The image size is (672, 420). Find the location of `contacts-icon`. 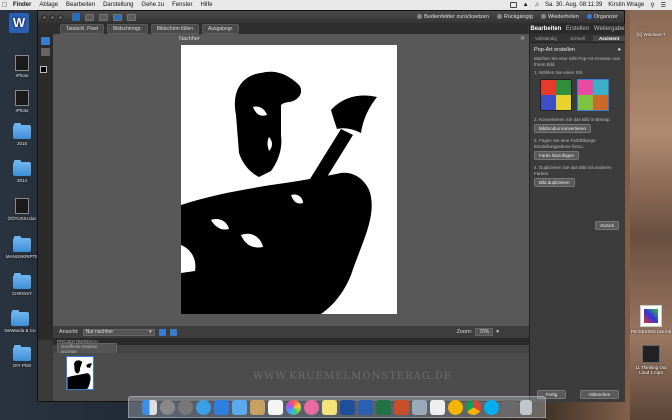

contacts-icon is located at coordinates (257, 407).